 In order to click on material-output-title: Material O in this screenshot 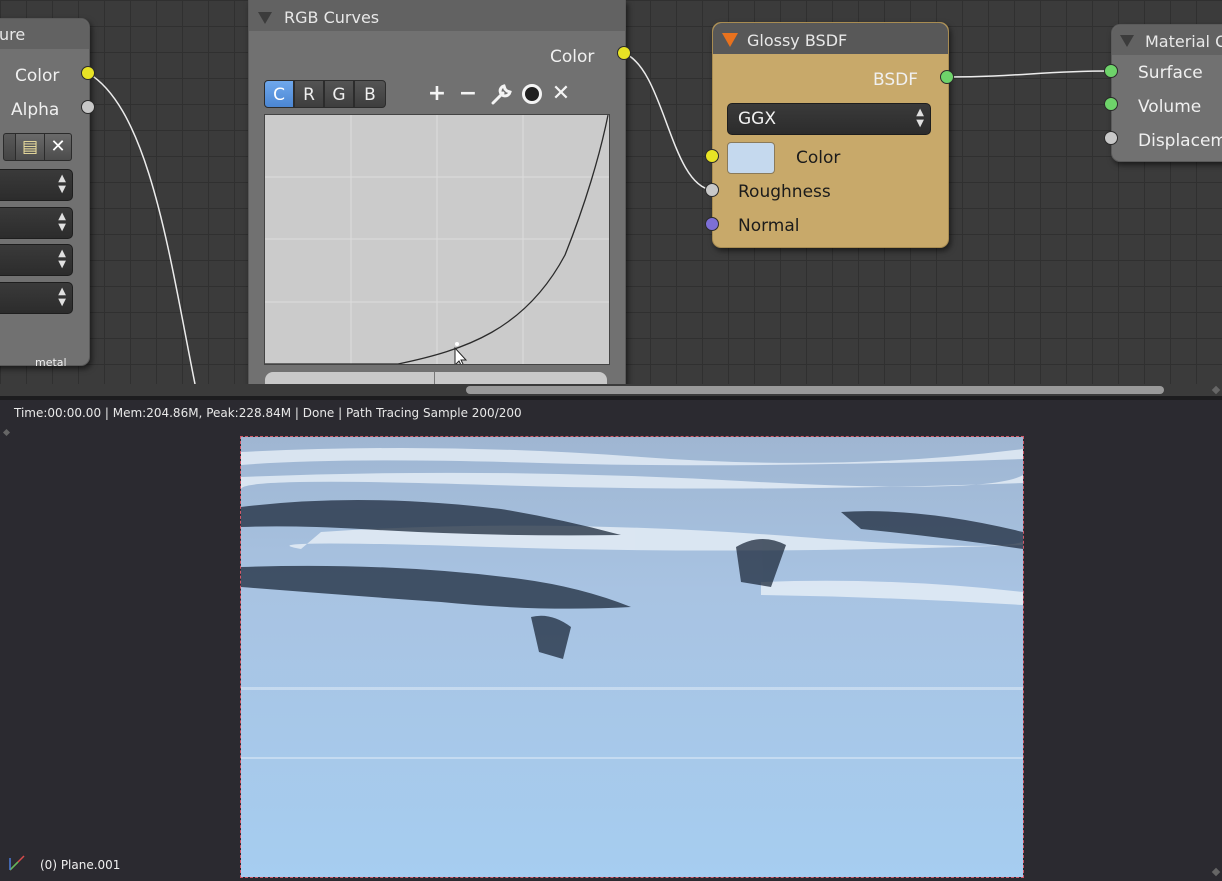, I will do `click(1183, 41)`.